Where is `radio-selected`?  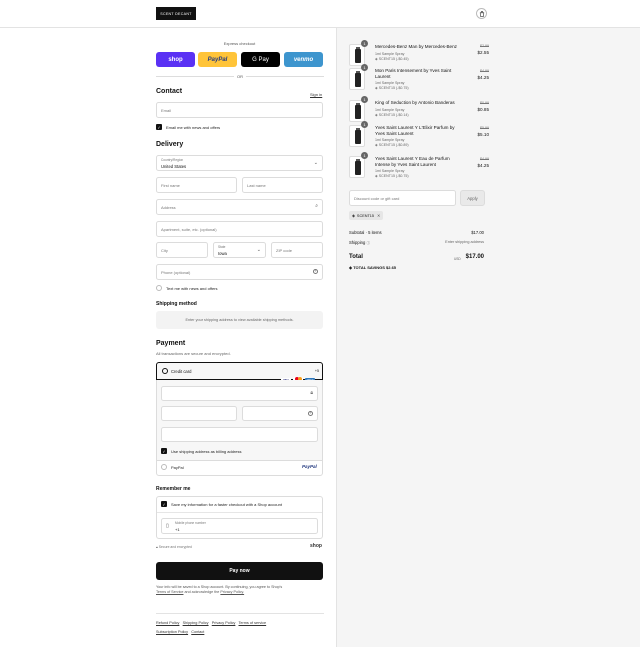 radio-selected is located at coordinates (165, 371).